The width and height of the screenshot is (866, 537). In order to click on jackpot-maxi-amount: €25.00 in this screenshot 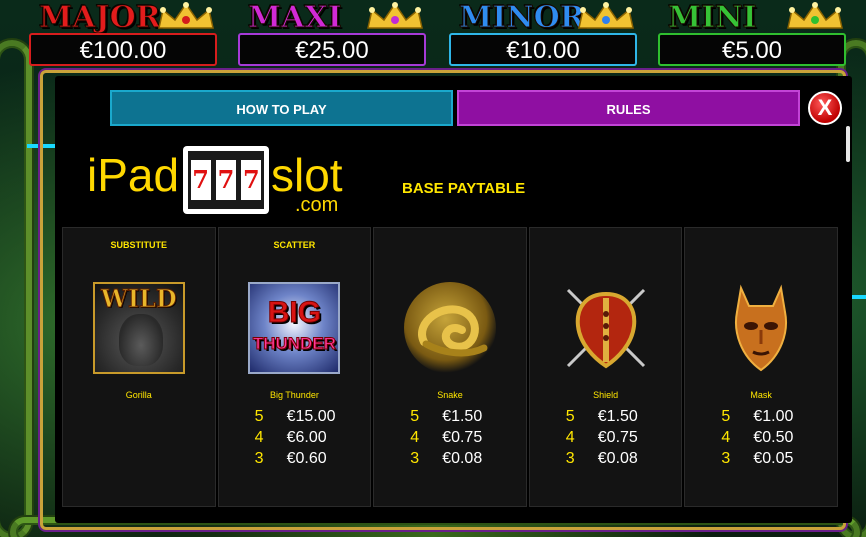, I will do `click(332, 49)`.